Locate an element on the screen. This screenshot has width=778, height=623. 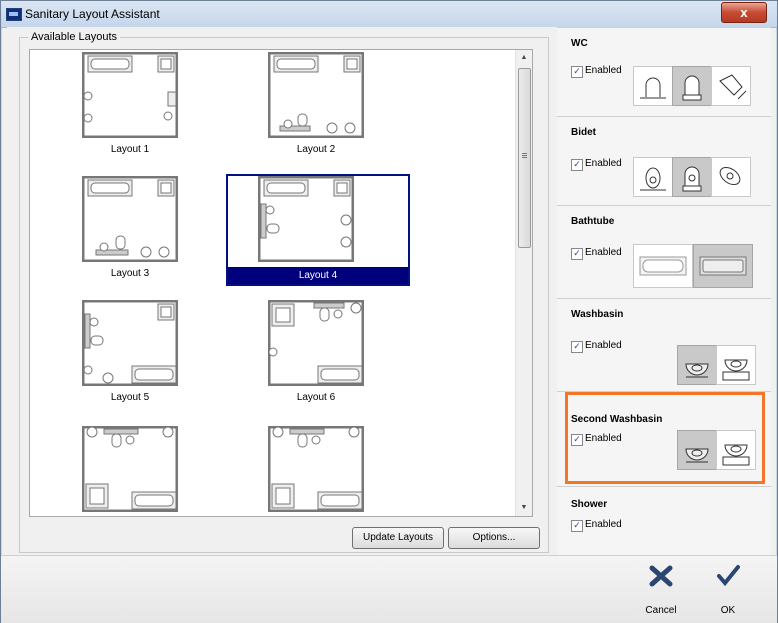
update-layouts-button: Update Layouts is located at coordinates (398, 538).